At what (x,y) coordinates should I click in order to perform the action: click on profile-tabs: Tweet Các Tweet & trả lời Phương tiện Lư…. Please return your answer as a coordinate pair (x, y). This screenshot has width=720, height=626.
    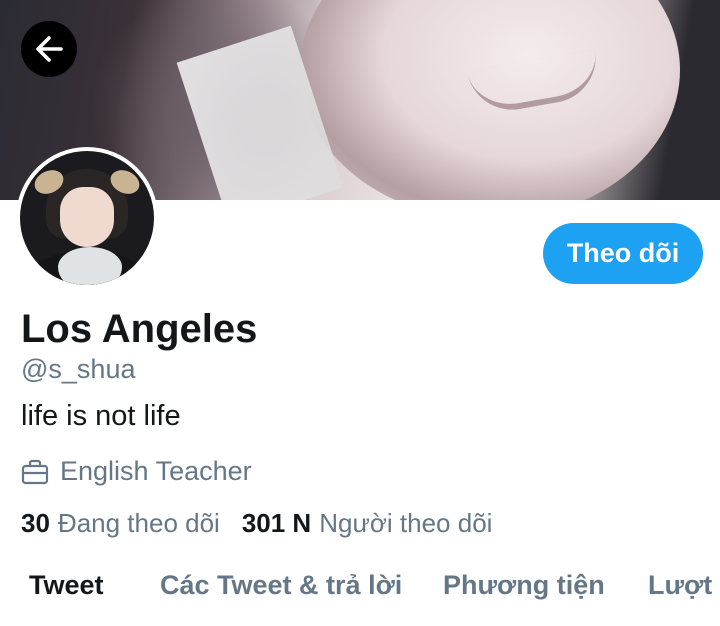
    Looking at the image, I should click on (360, 598).